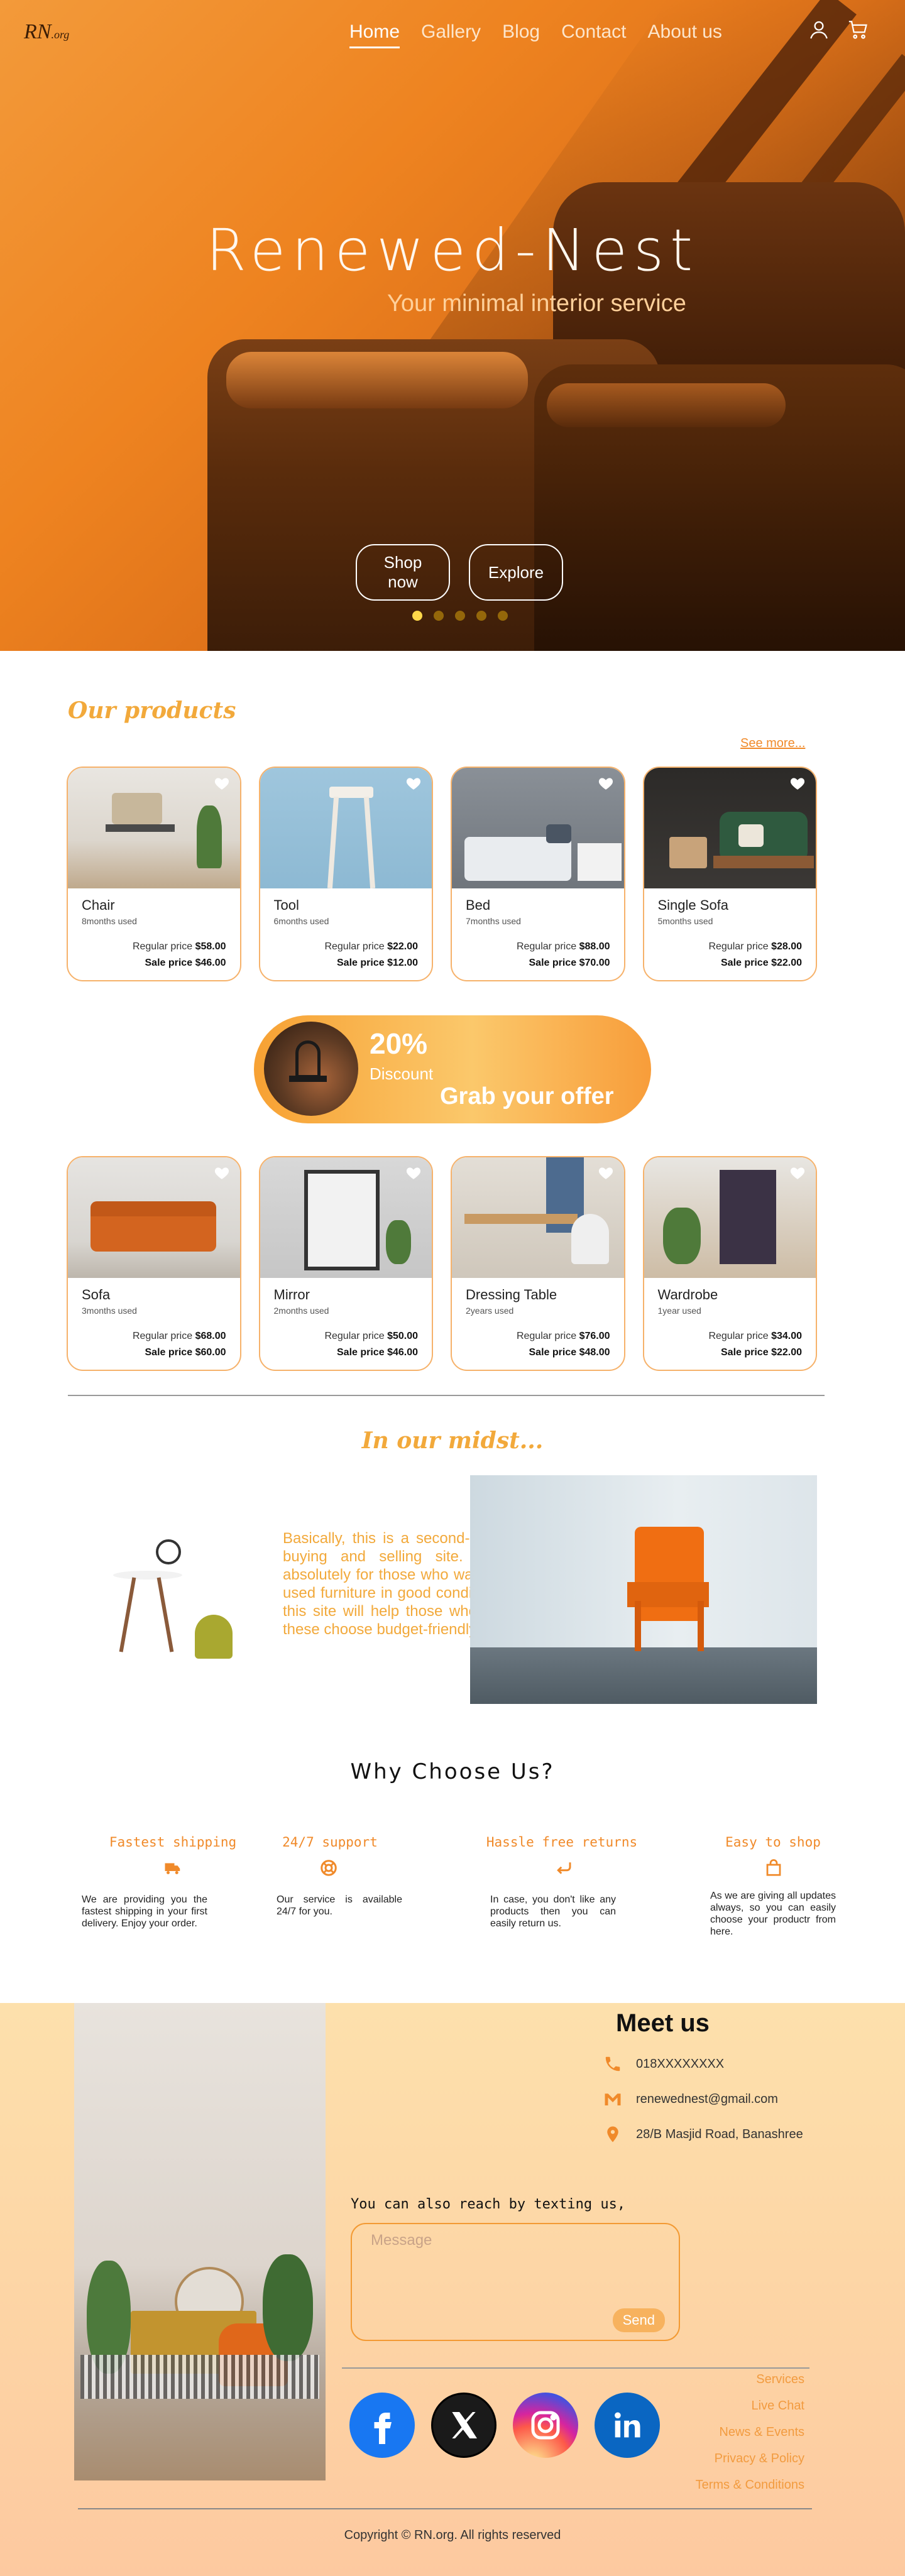 The width and height of the screenshot is (905, 2576). I want to click on nav-home: Home, so click(374, 35).